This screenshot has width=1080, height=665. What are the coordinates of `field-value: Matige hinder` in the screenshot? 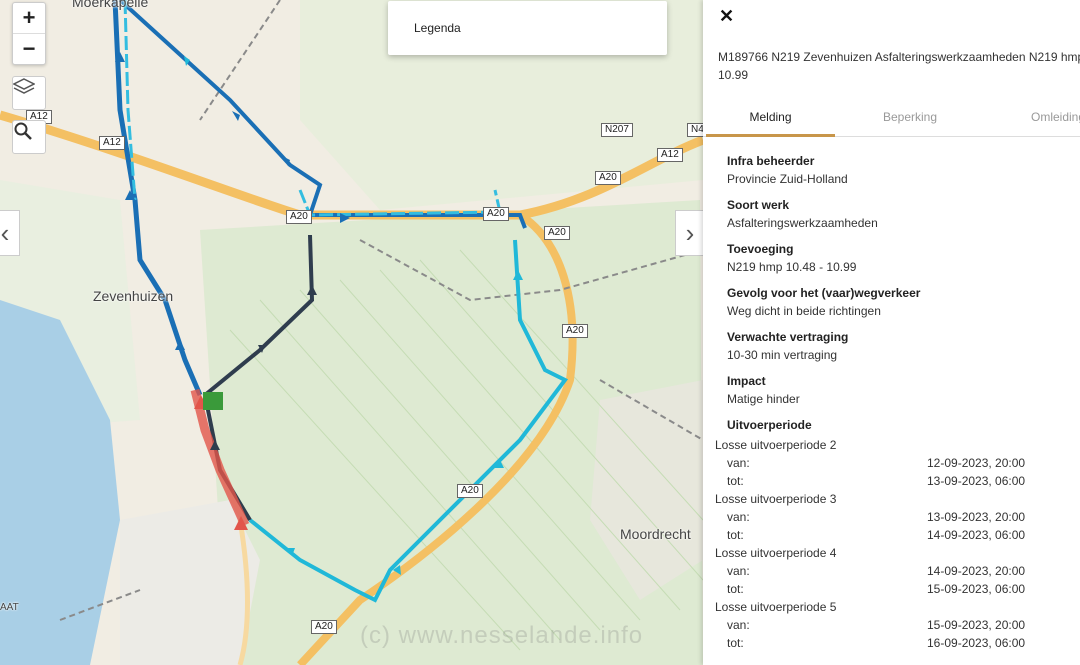 It's located at (763, 399).